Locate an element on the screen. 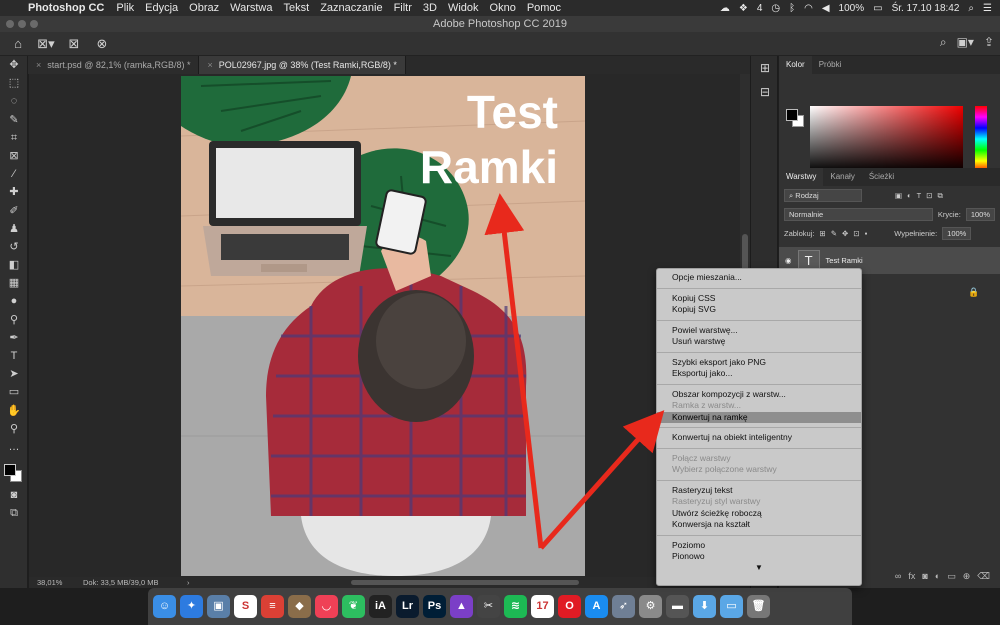 The width and height of the screenshot is (1000, 625). blend-mode-select: Normalnie is located at coordinates (858, 214).